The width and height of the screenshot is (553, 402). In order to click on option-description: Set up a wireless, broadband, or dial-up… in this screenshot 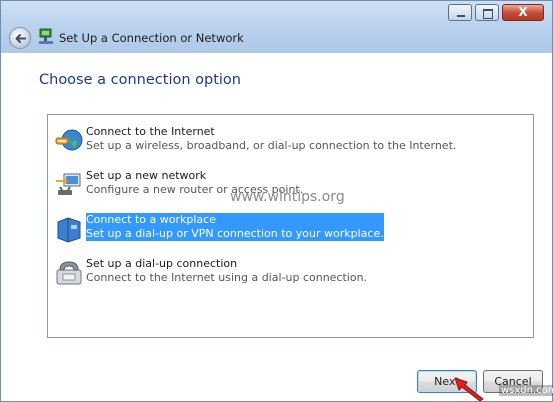, I will do `click(271, 145)`.